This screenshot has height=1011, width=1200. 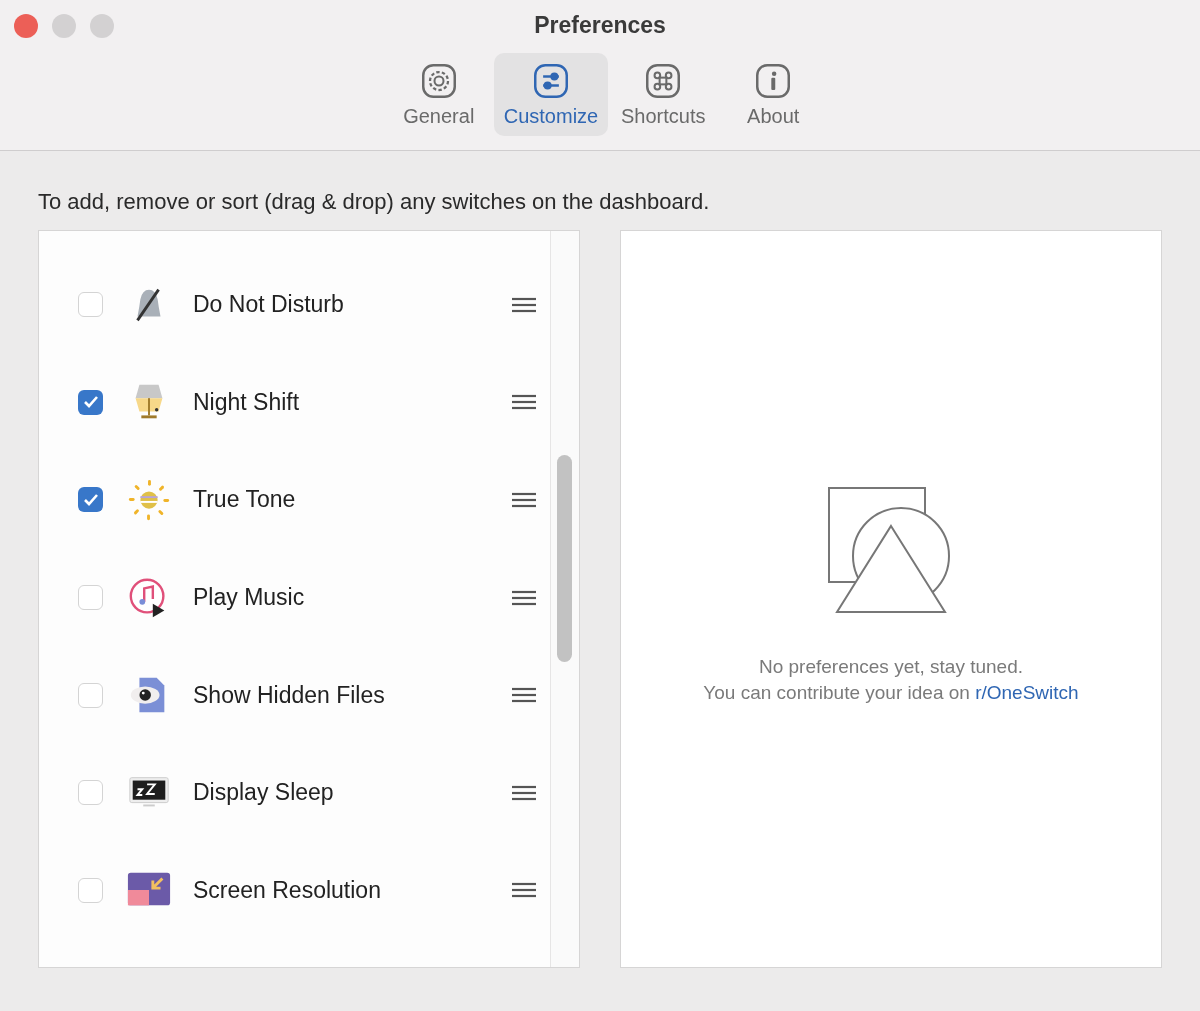 I want to click on switch-name: Do Not Disturb, so click(x=269, y=305).